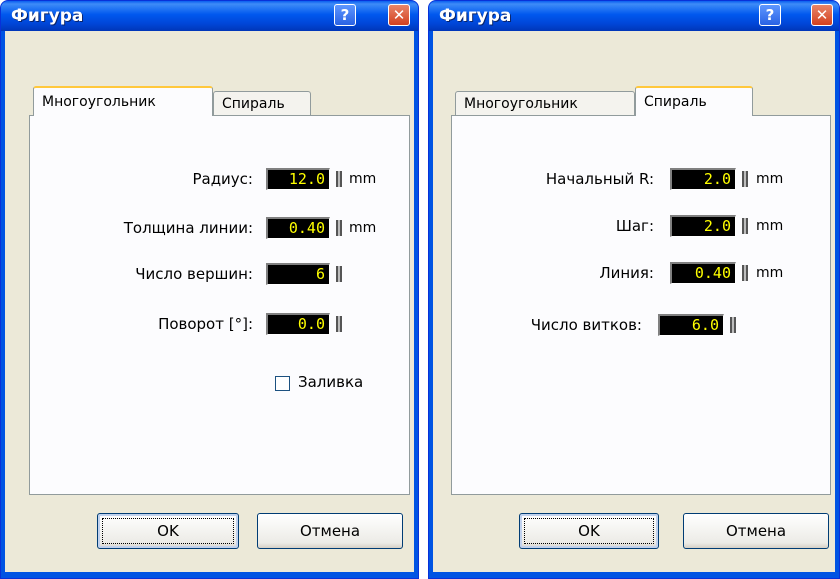 This screenshot has height=579, width=840. I want to click on step-unit: mm, so click(770, 226).